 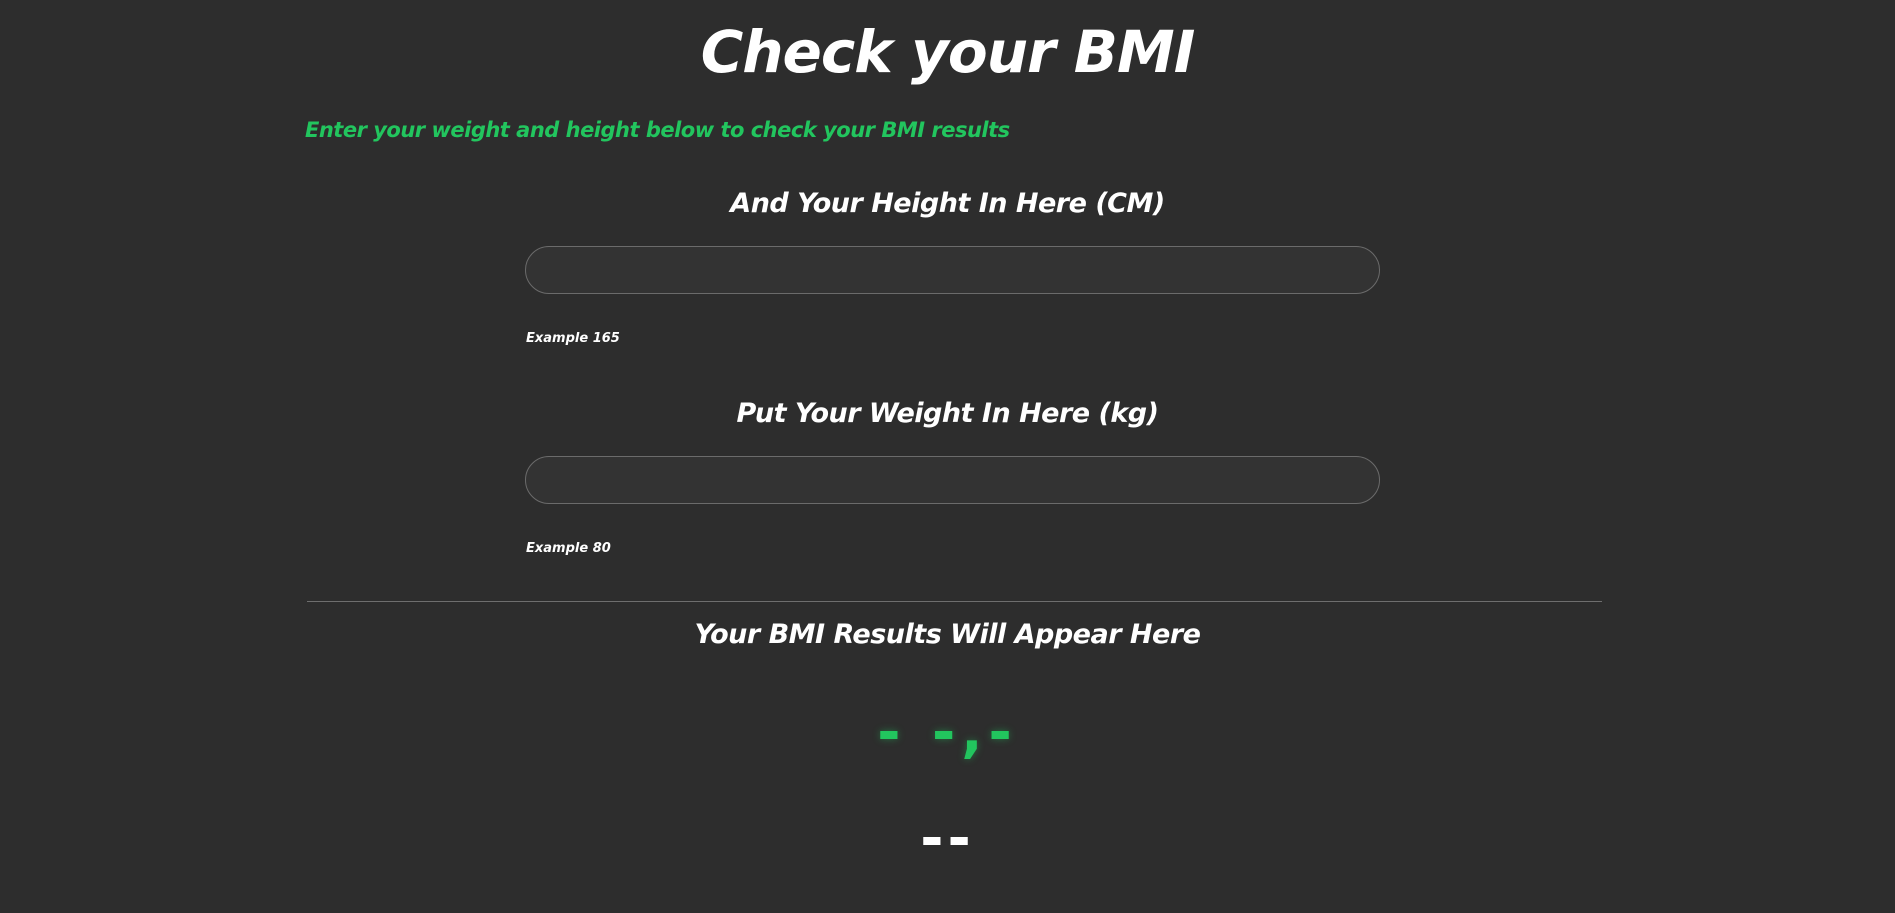 I want to click on height-hint: Example 165, so click(x=573, y=338).